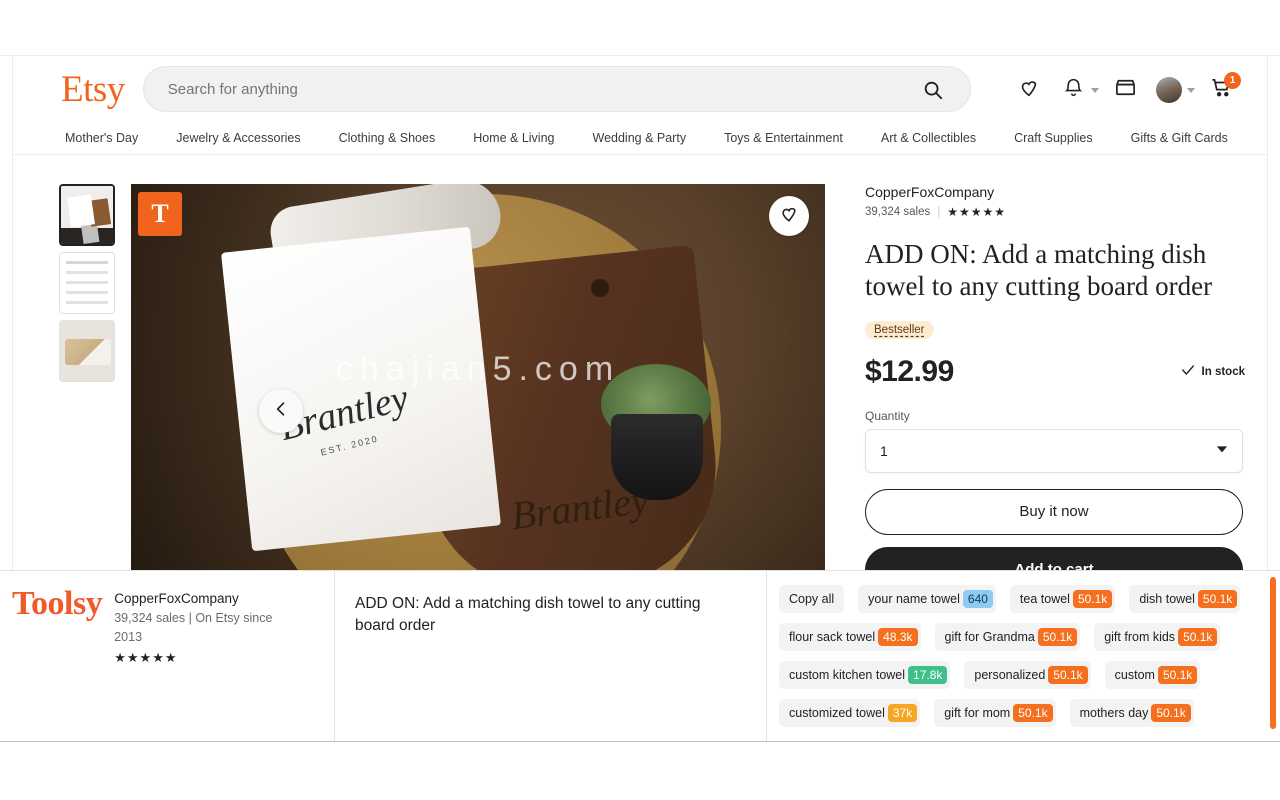 The image size is (1280, 800). I want to click on tag-item: mothers day 50.1k, so click(1131, 713).